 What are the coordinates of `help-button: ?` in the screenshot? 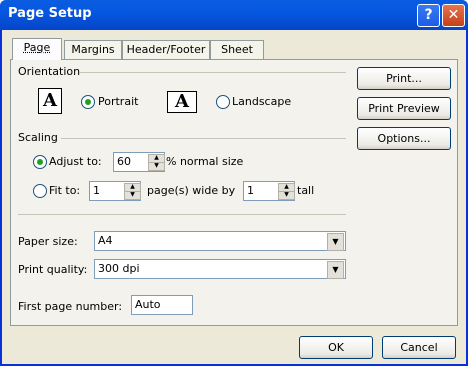 It's located at (428, 15).